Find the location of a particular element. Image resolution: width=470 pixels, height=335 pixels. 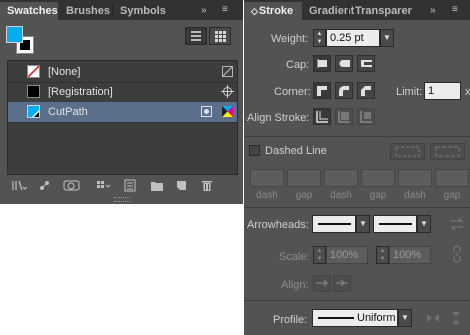

registration-swatch-chip is located at coordinates (33, 91).